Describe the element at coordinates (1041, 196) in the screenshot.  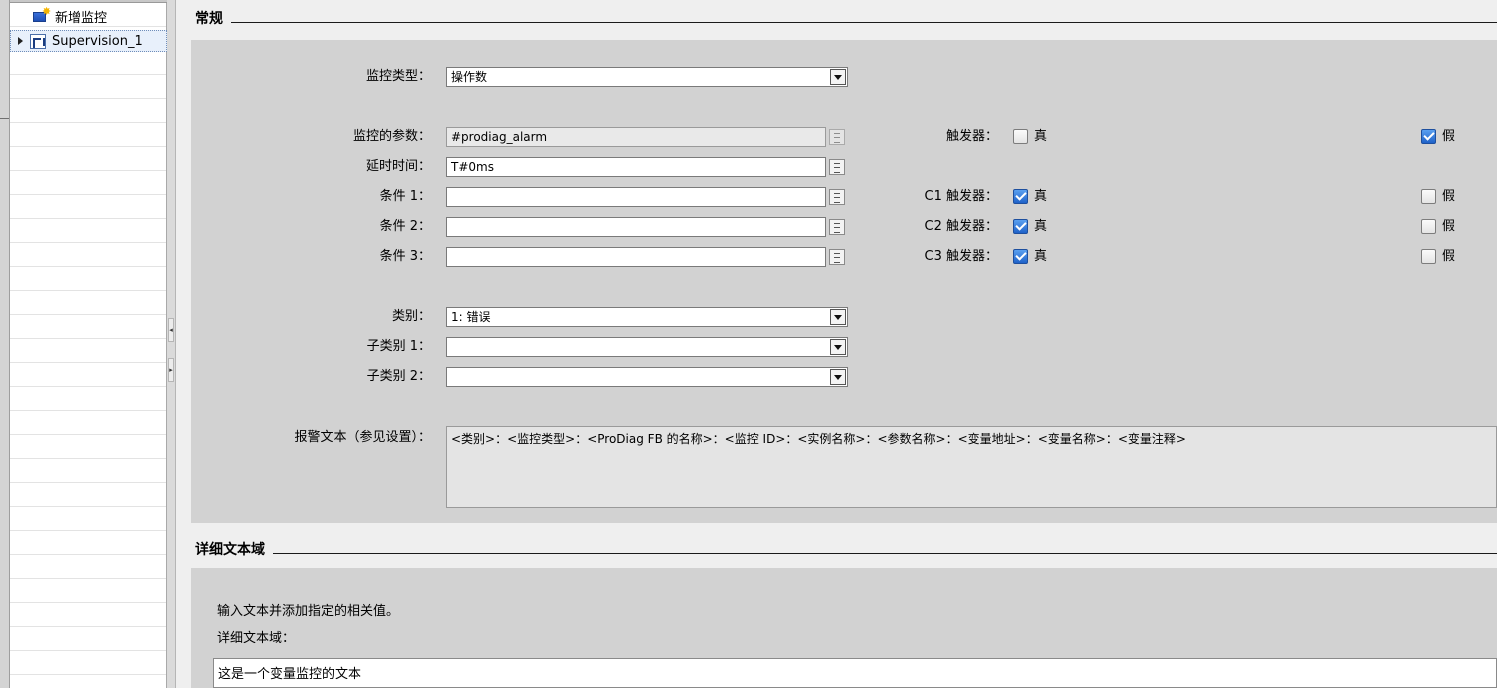
I see `c1-true-label: 真` at that location.